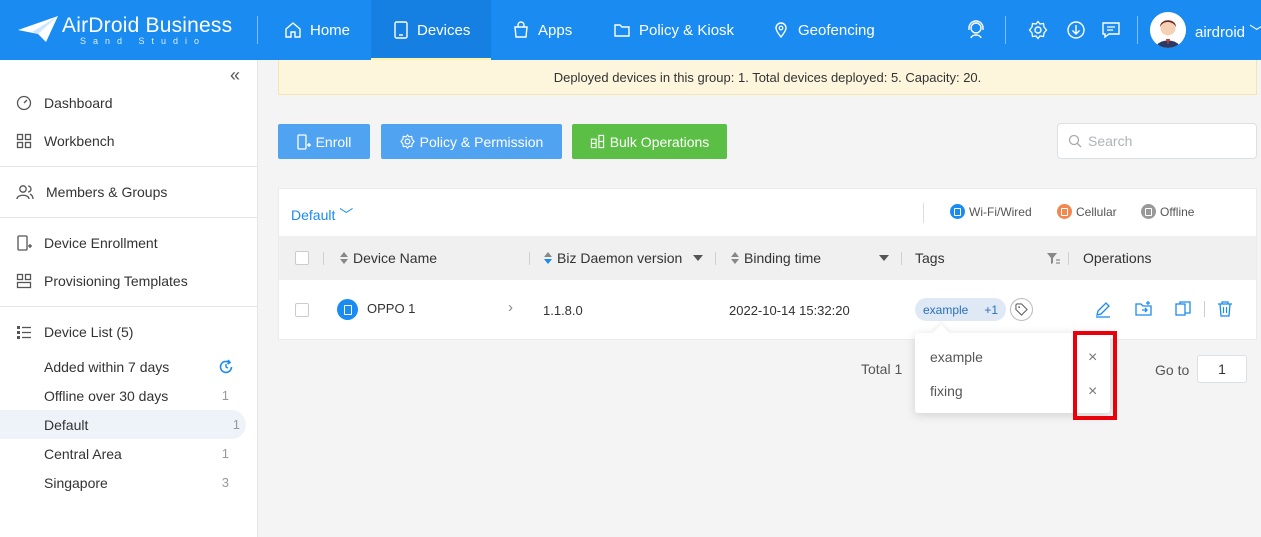 The image size is (1261, 537). What do you see at coordinates (1087, 211) in the screenshot?
I see `legend-cellular: Cellular` at bounding box center [1087, 211].